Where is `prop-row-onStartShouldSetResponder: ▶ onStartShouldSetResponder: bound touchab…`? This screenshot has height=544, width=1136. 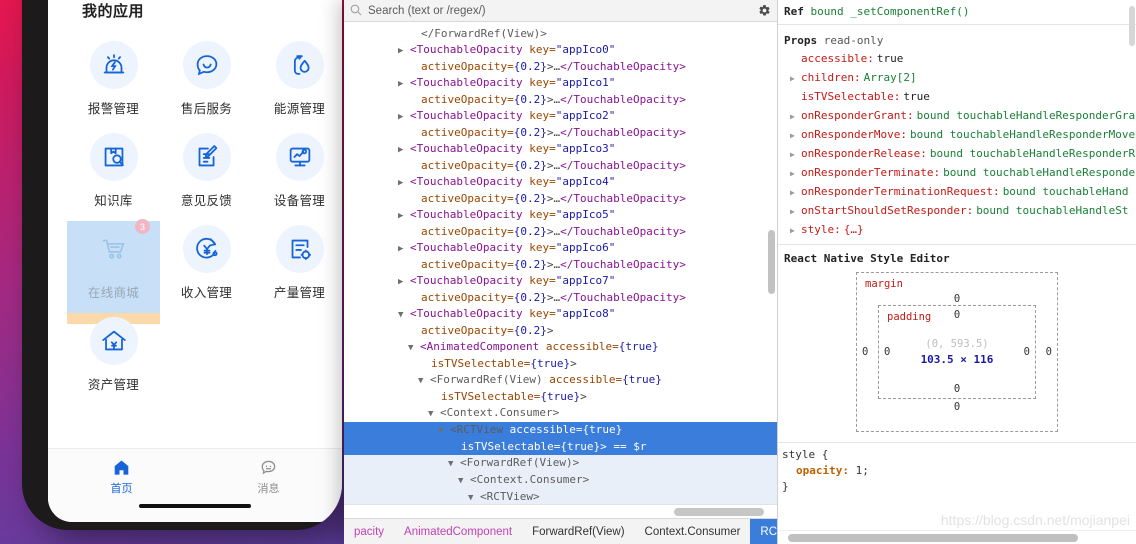 prop-row-onStartShouldSetResponder: ▶ onStartShouldSetResponder: bound touchab… is located at coordinates (960, 211).